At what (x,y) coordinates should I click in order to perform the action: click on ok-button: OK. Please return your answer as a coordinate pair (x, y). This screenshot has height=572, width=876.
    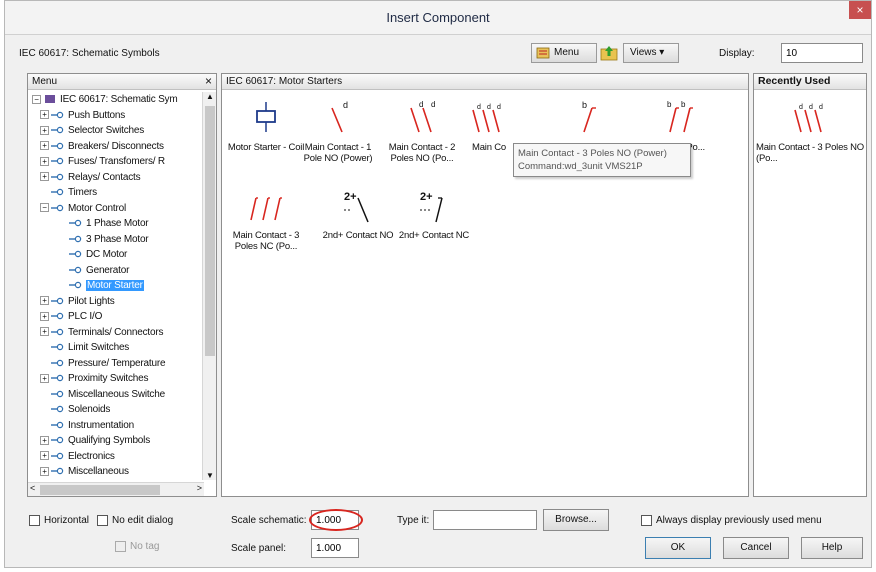
    Looking at the image, I should click on (678, 548).